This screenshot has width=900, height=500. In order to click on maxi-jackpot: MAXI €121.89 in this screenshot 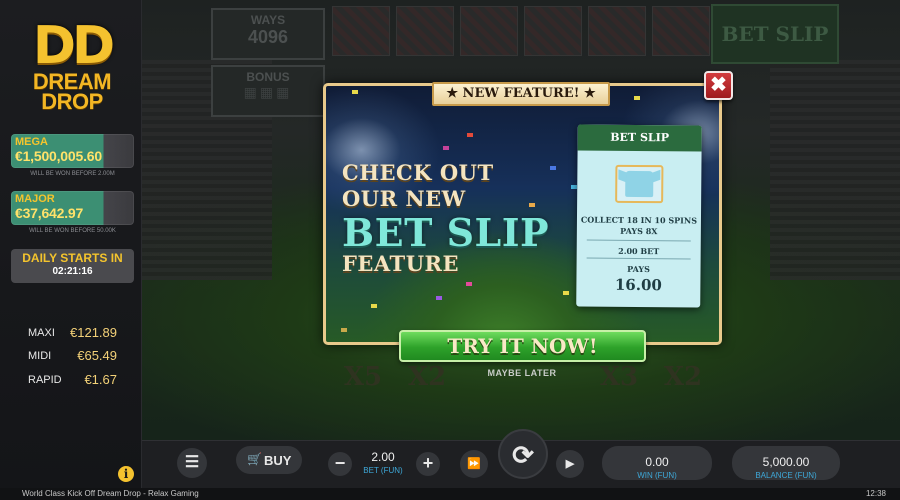, I will do `click(74, 333)`.